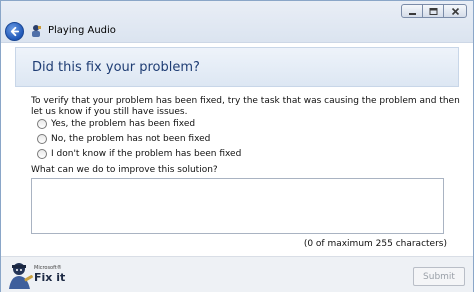  What do you see at coordinates (124, 170) in the screenshot?
I see `improve-label: What can we do to improve this solution?` at bounding box center [124, 170].